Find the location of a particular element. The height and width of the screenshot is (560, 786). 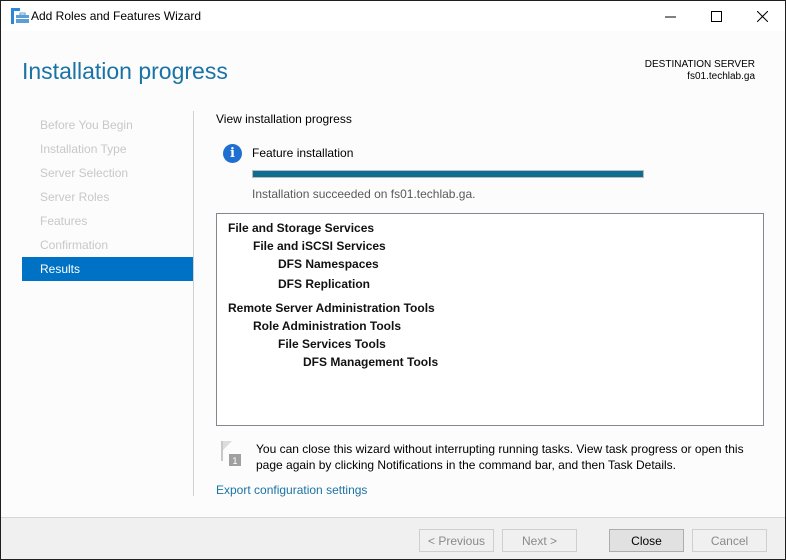

nav-item-results: Results is located at coordinates (107, 269).